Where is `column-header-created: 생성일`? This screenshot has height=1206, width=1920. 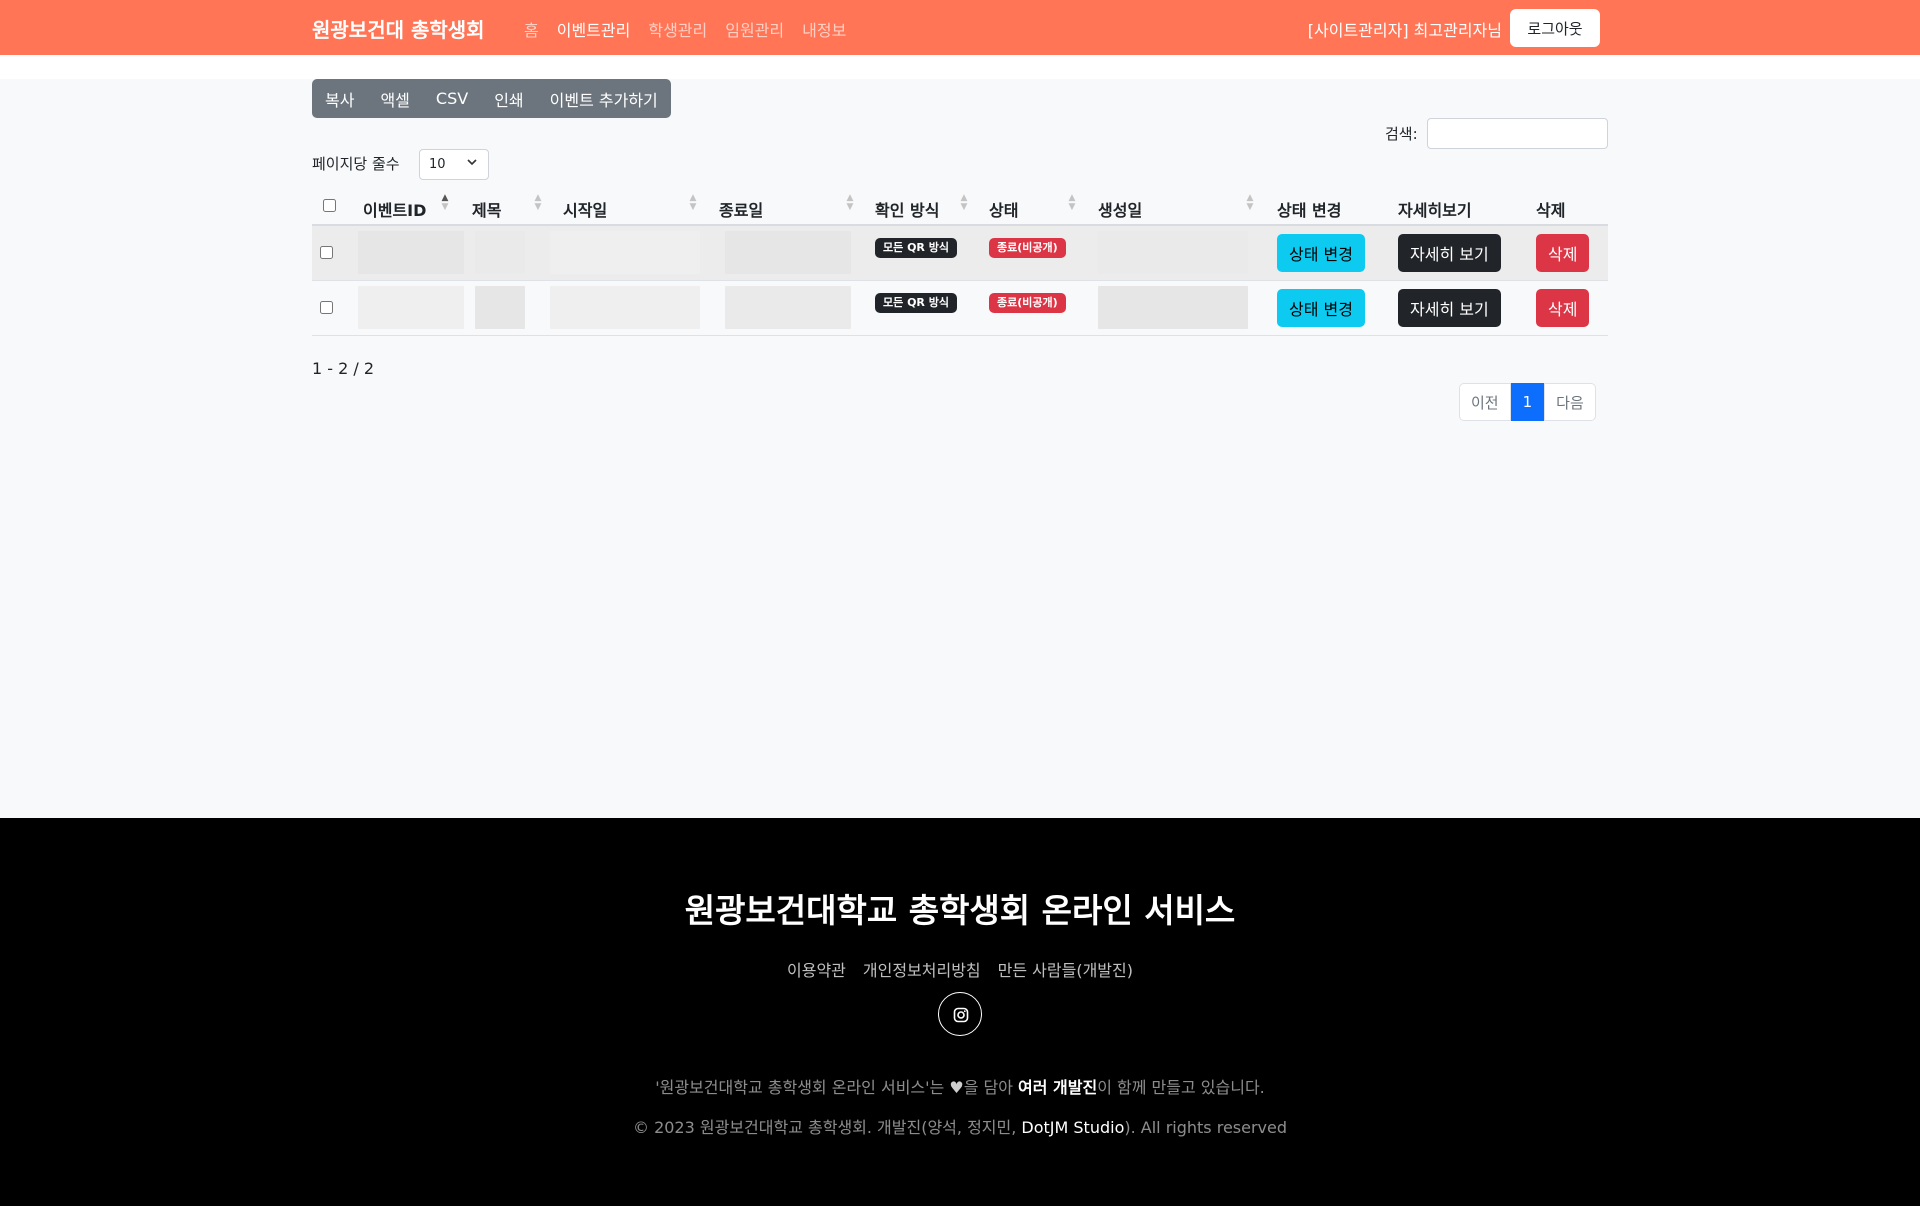 column-header-created: 생성일 is located at coordinates (1120, 209).